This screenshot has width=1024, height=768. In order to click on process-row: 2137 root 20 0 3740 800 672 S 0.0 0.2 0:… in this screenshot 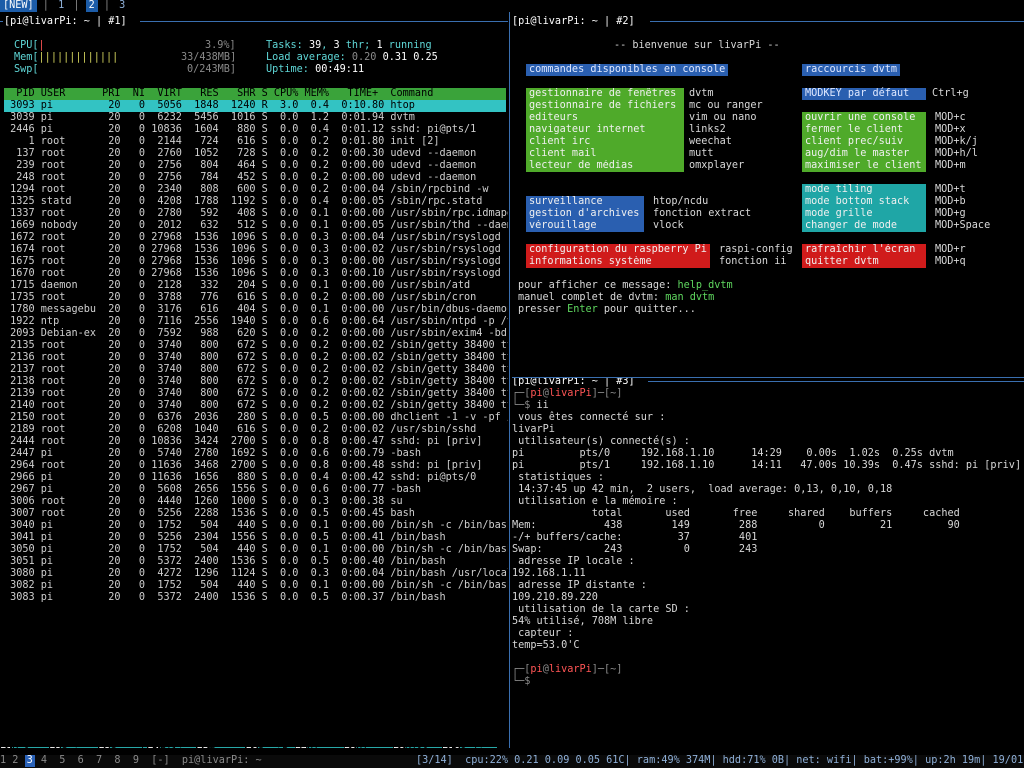, I will do `click(256, 370)`.